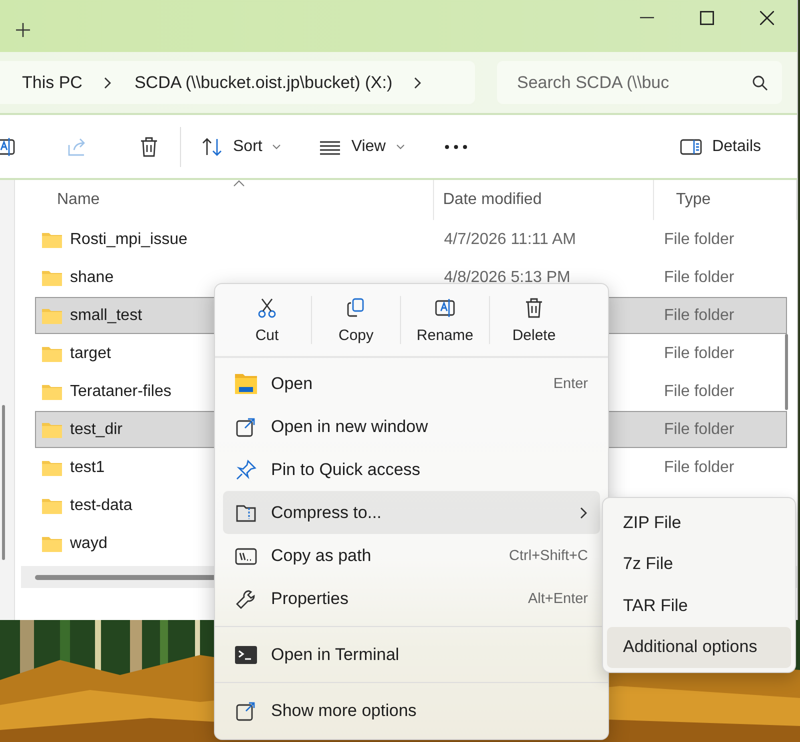 Image resolution: width=800 pixels, height=742 pixels. Describe the element at coordinates (106, 315) in the screenshot. I see `file-name: small_test` at that location.